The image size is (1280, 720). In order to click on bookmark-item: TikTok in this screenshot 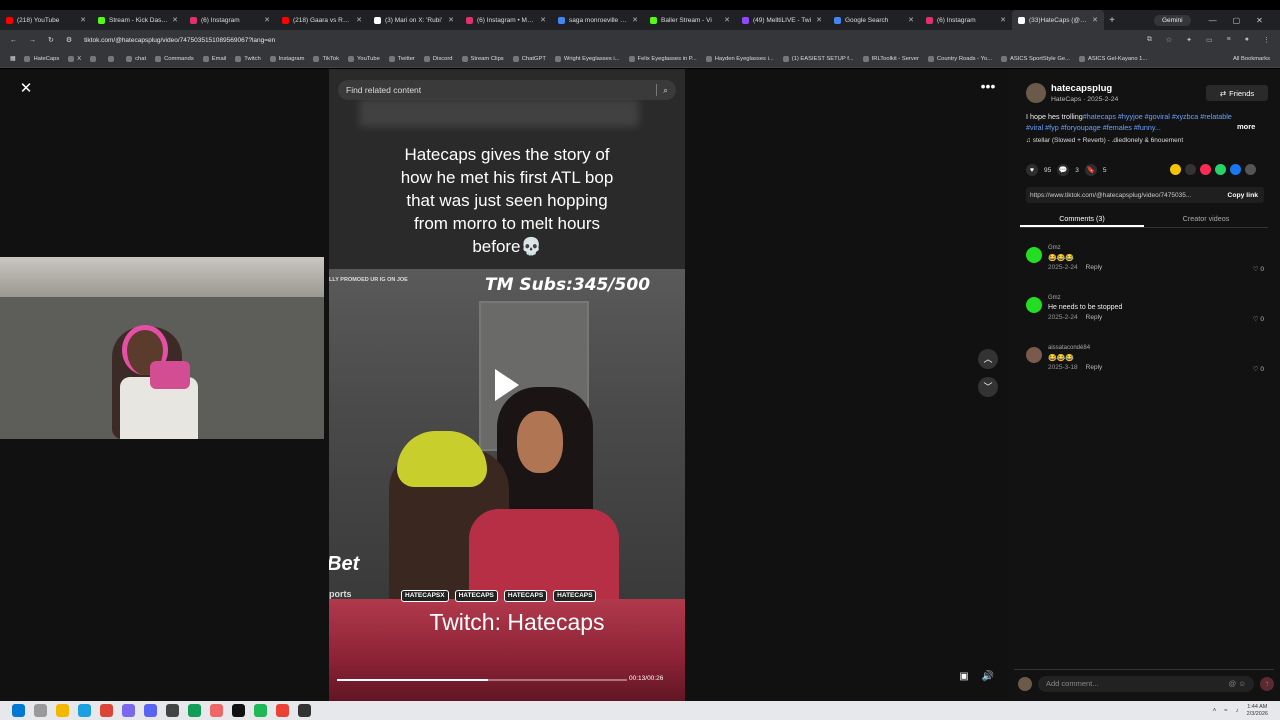, I will do `click(326, 58)`.